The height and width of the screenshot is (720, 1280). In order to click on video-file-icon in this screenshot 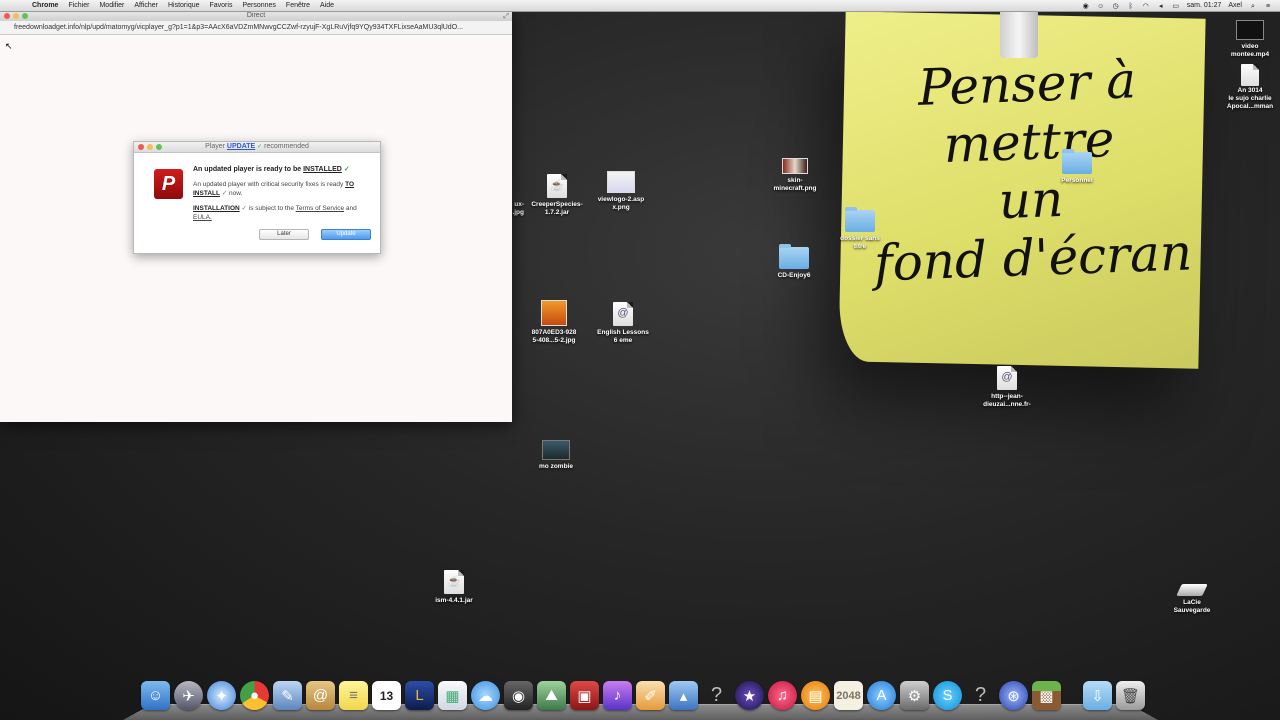, I will do `click(1250, 30)`.